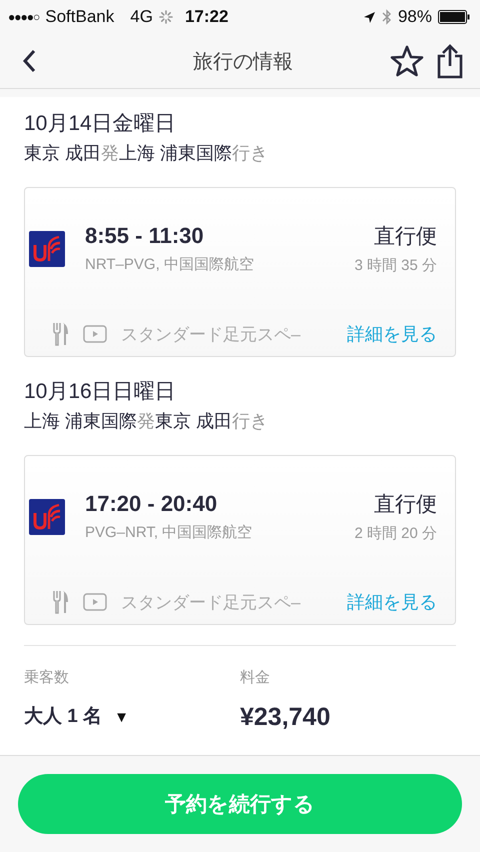 The image size is (480, 852). I want to click on destination-city: 上海 浦東国際, so click(175, 153).